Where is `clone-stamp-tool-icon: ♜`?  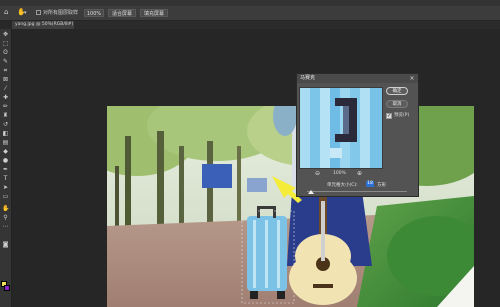 clone-stamp-tool-icon: ♜ is located at coordinates (5, 115).